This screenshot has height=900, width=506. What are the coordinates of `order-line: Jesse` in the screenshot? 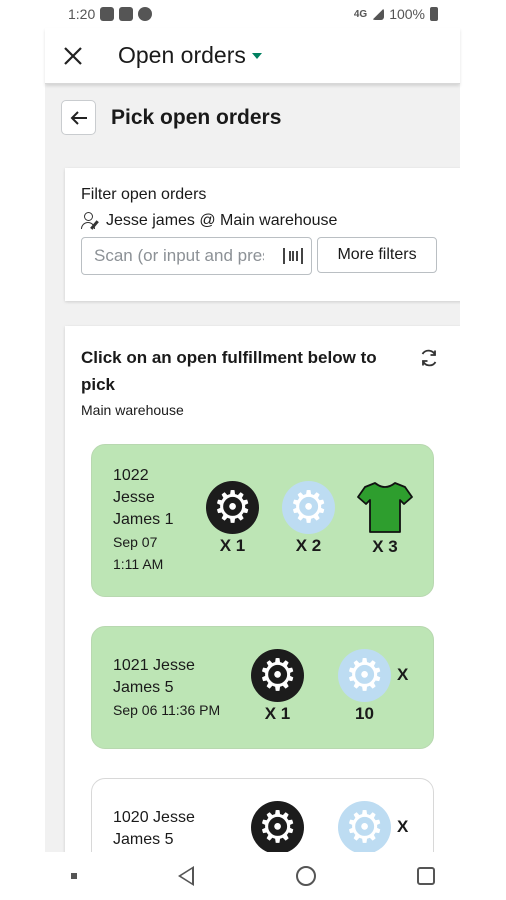 It's located at (134, 497).